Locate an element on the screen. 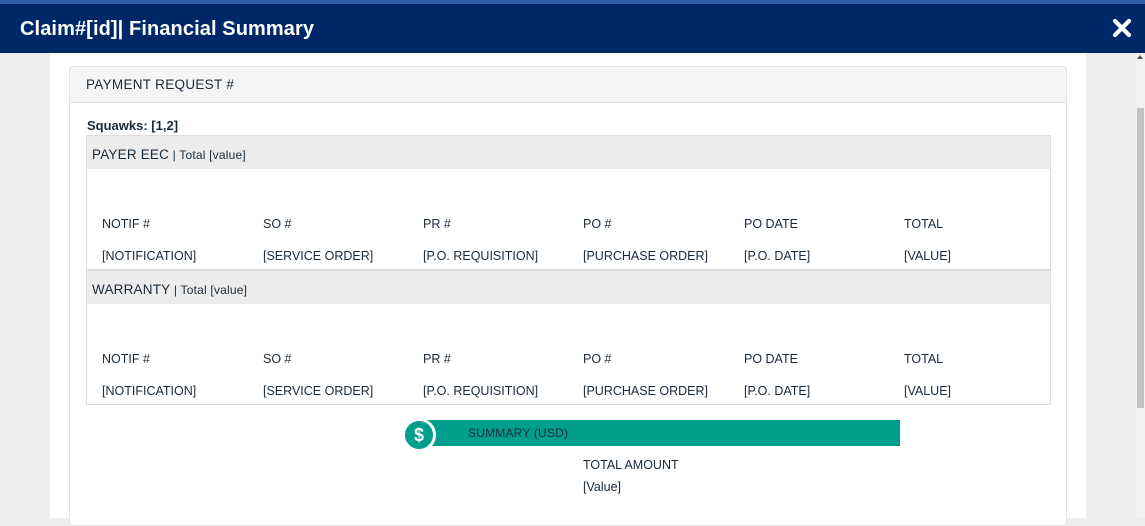 This screenshot has height=526, width=1145. panel-header: PAYMENT REQUEST # is located at coordinates (568, 85).